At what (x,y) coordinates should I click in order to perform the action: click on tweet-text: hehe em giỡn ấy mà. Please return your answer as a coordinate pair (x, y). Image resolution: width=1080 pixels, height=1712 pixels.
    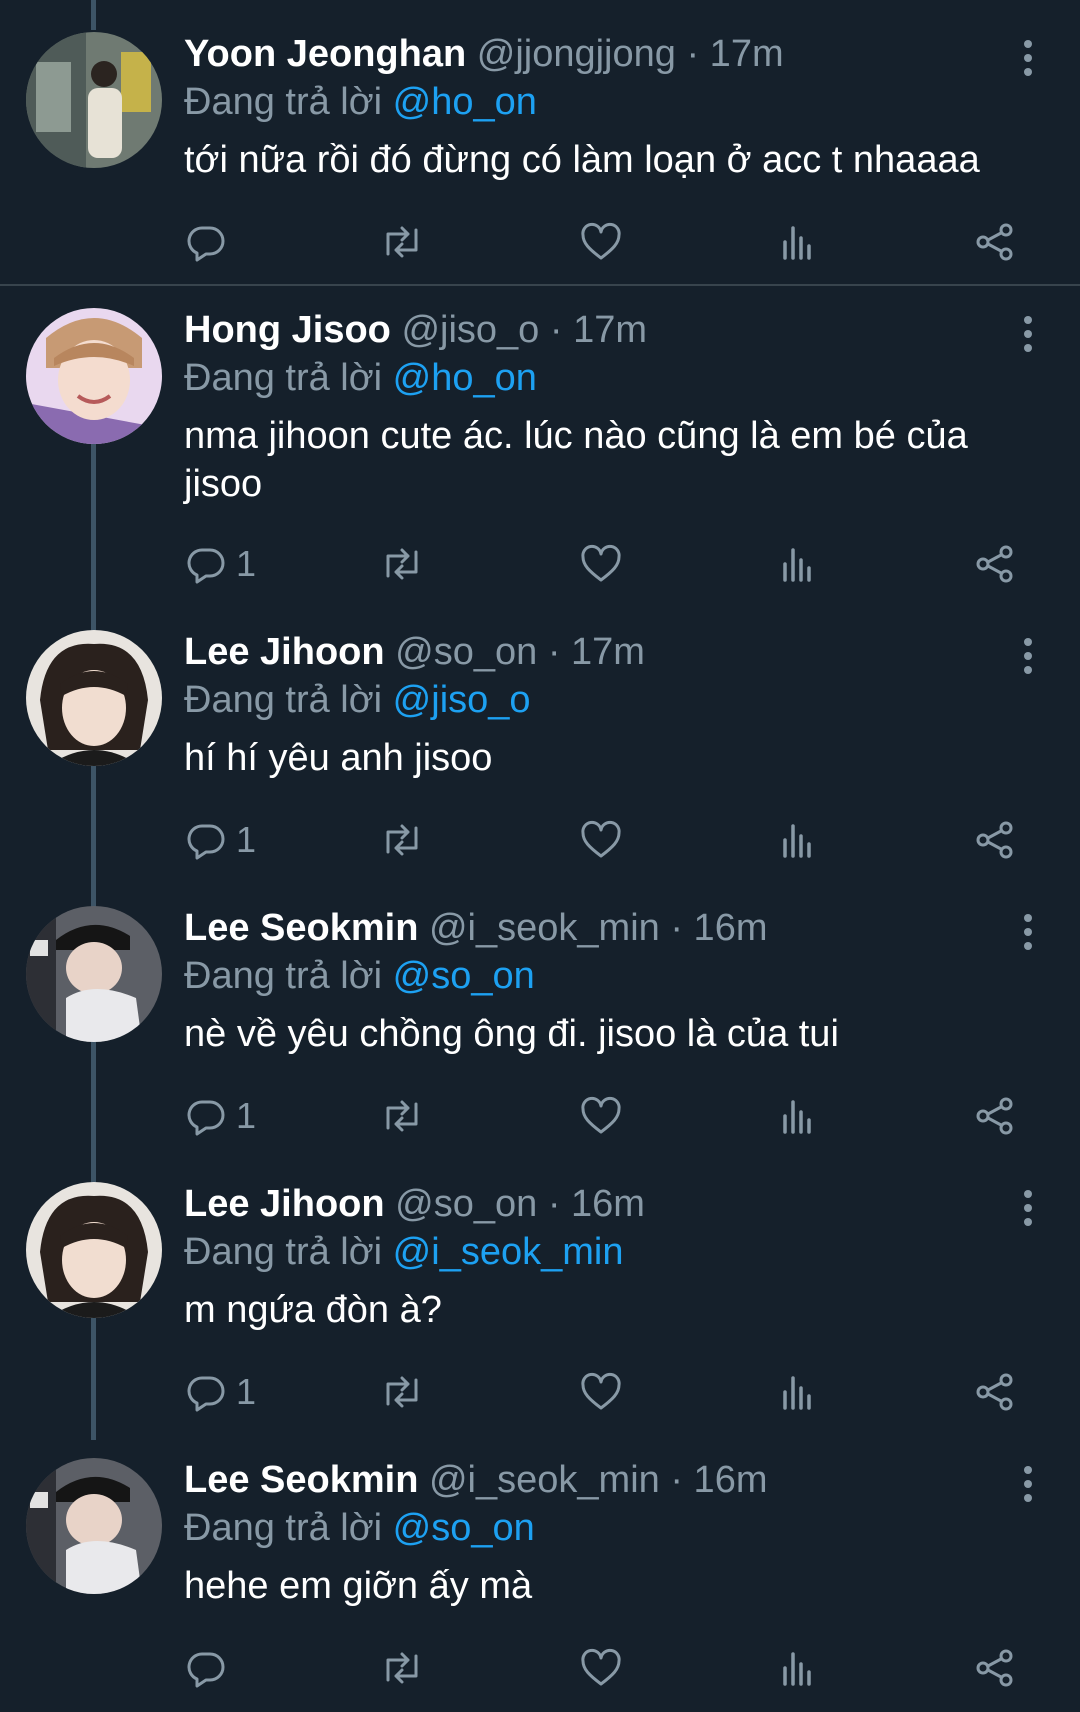
    Looking at the image, I should click on (358, 1586).